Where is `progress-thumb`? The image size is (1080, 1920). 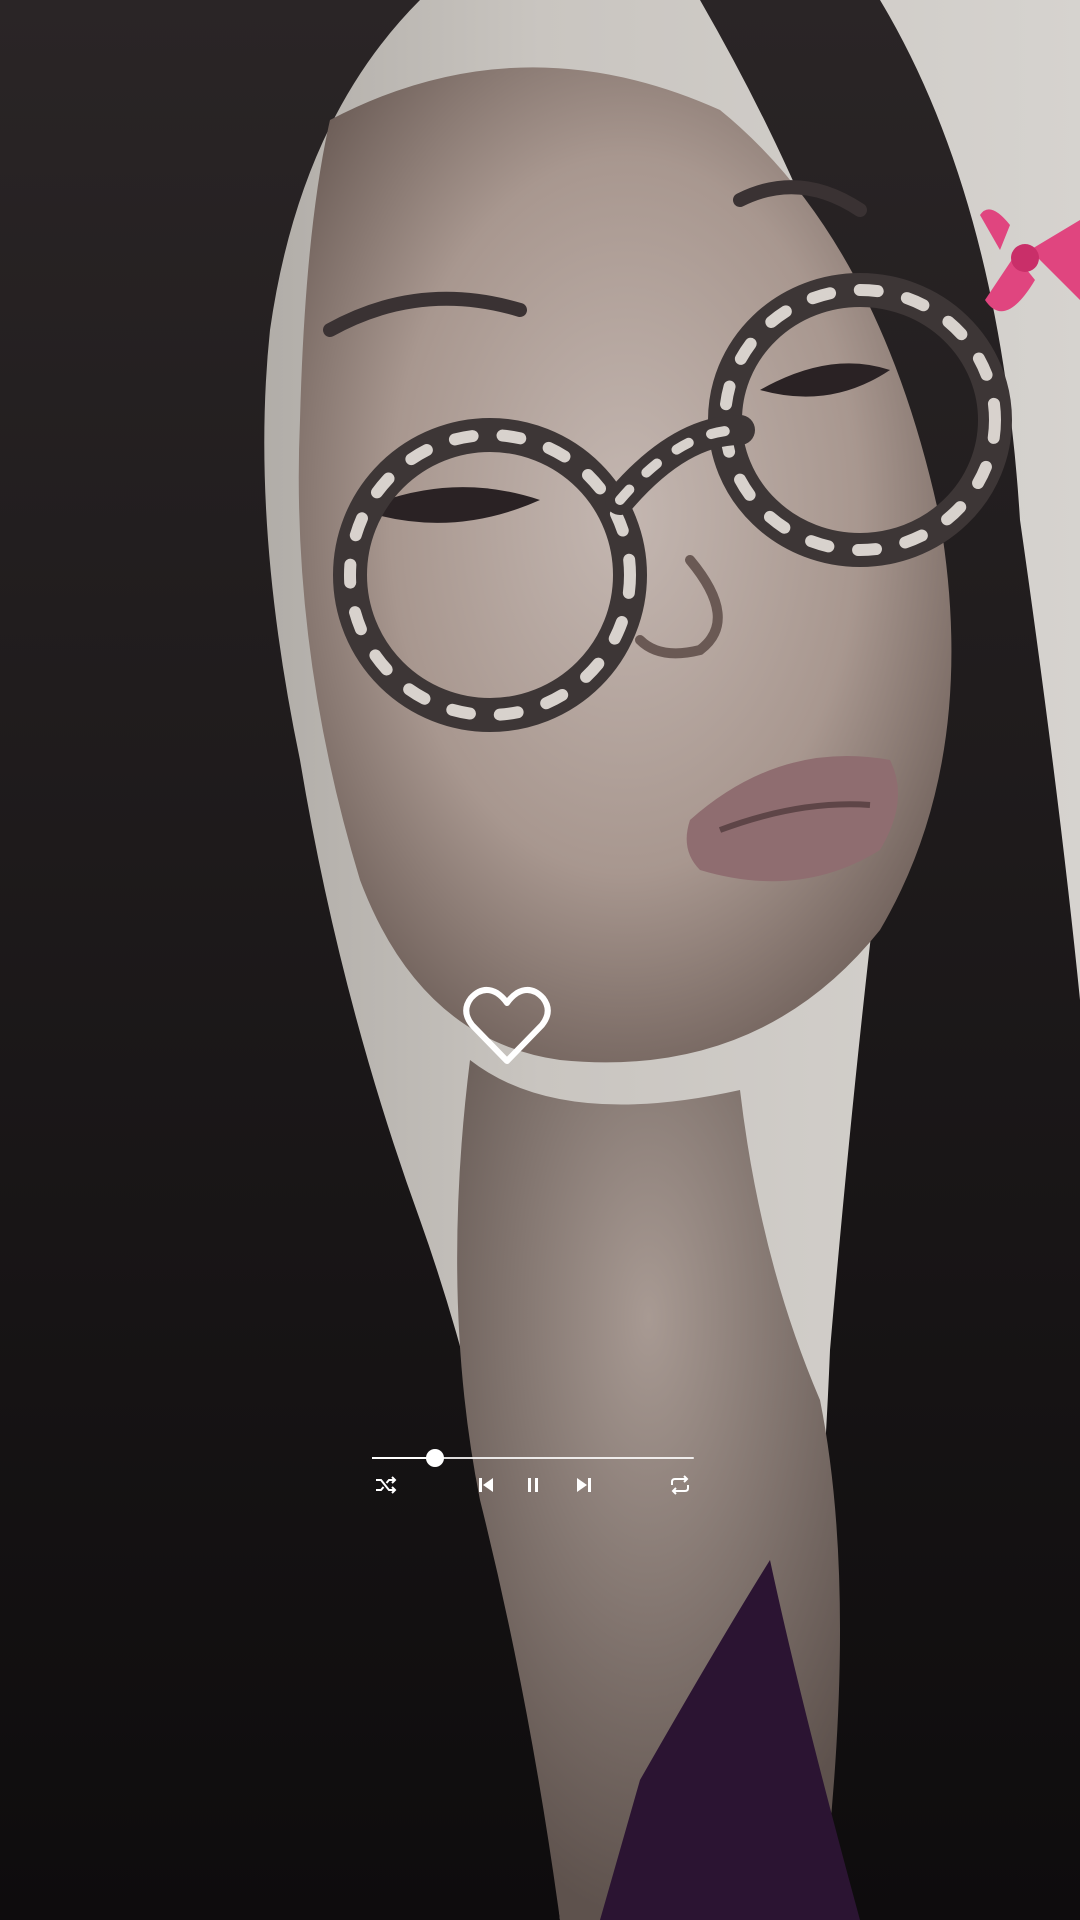
progress-thumb is located at coordinates (435, 1458).